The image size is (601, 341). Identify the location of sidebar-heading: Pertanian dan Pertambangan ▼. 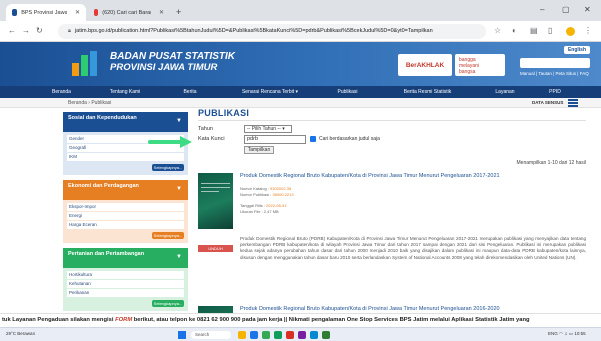
(125, 258).